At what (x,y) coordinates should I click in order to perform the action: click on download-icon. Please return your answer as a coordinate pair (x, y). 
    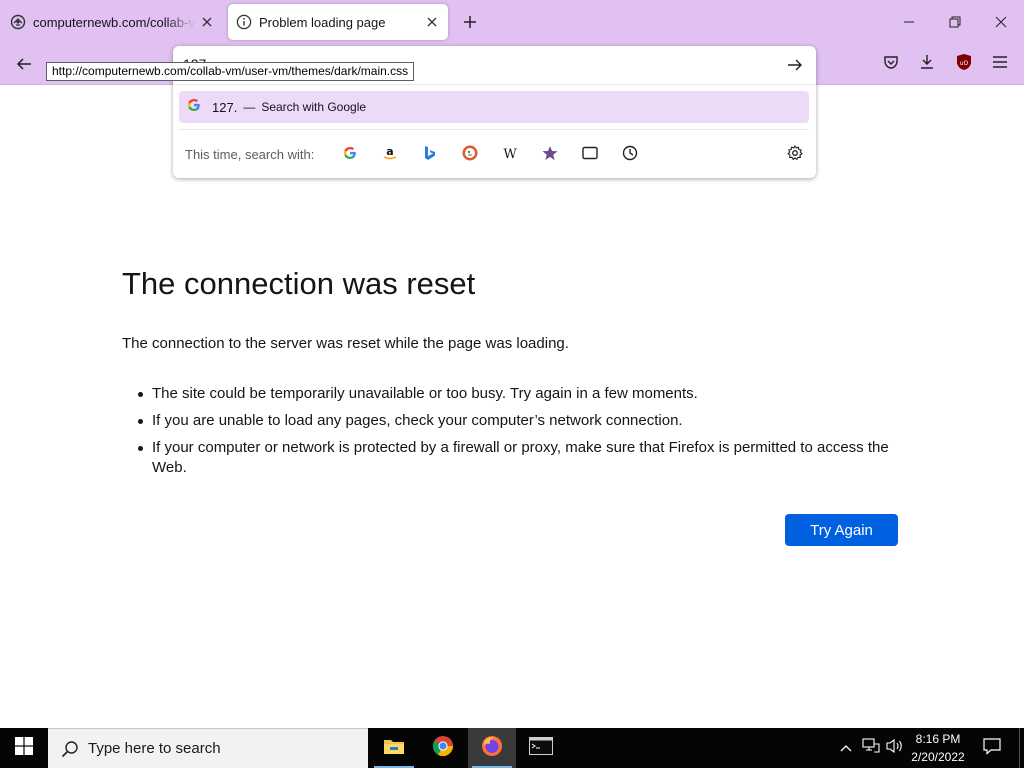
    Looking at the image, I should click on (927, 64).